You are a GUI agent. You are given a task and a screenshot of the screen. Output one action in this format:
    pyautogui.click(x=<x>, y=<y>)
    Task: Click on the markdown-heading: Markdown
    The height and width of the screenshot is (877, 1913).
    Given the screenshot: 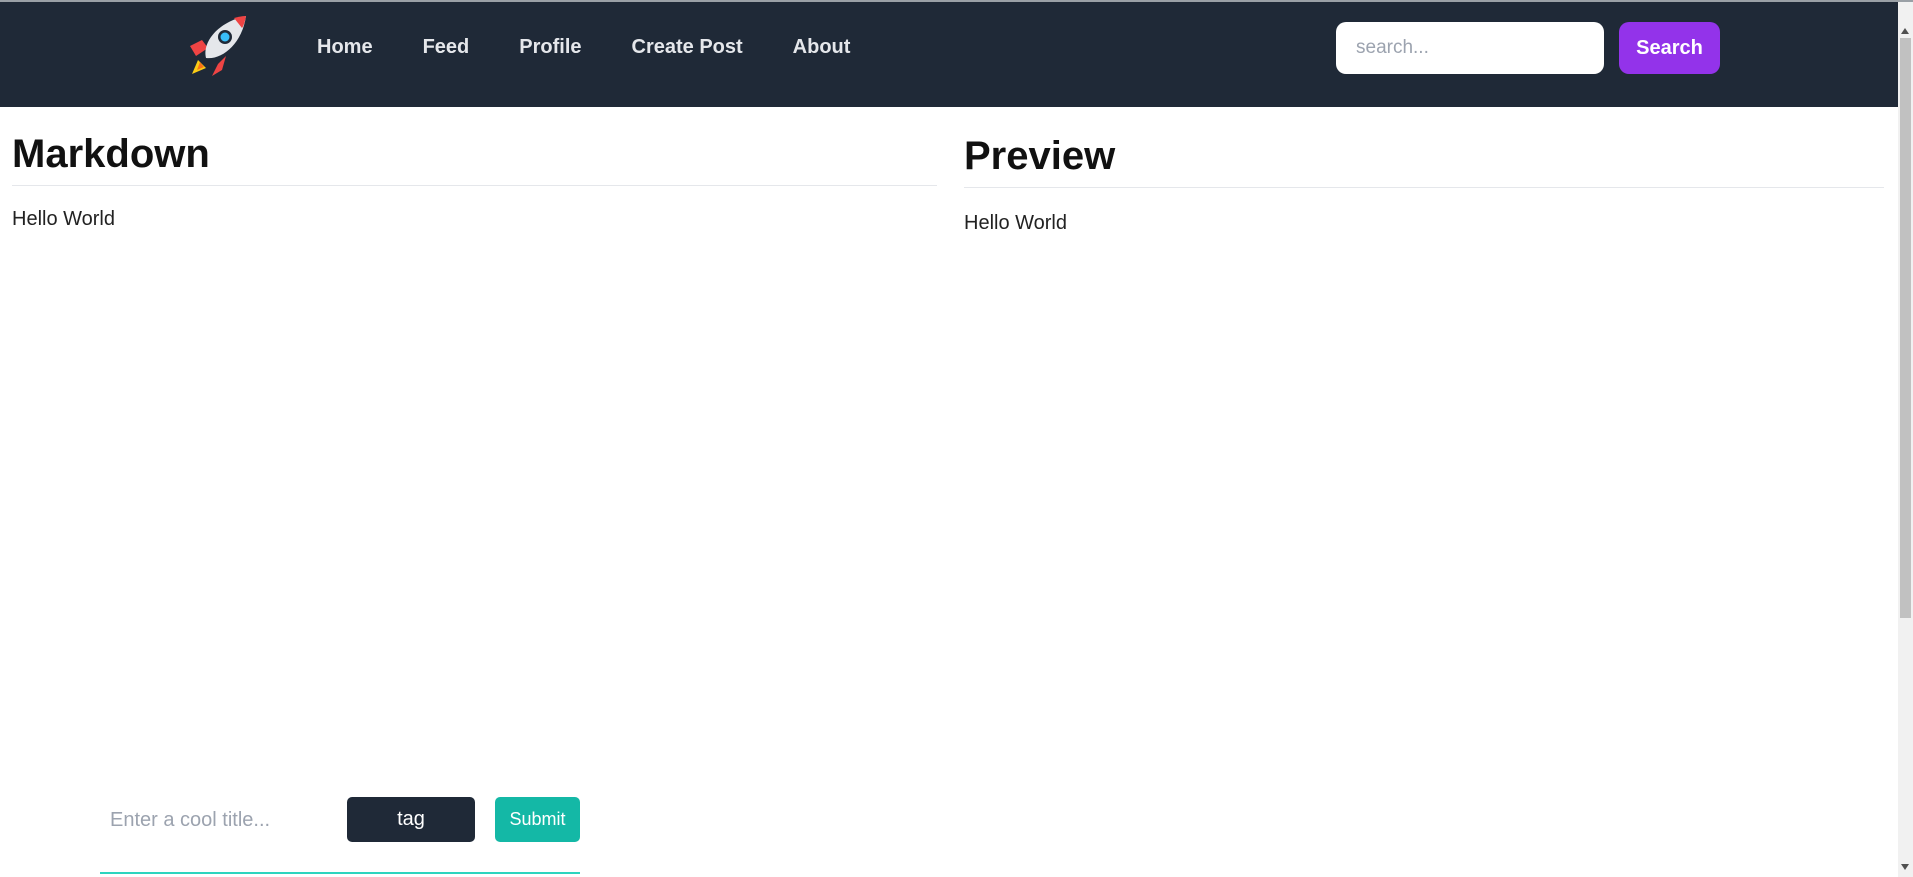 What is the action you would take?
    pyautogui.click(x=111, y=154)
    